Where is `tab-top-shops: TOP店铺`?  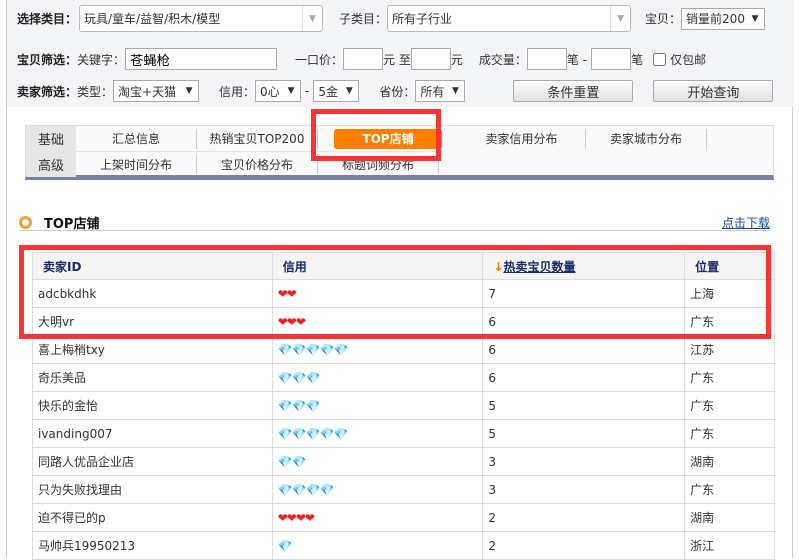
tab-top-shops: TOP店铺 is located at coordinates (388, 138).